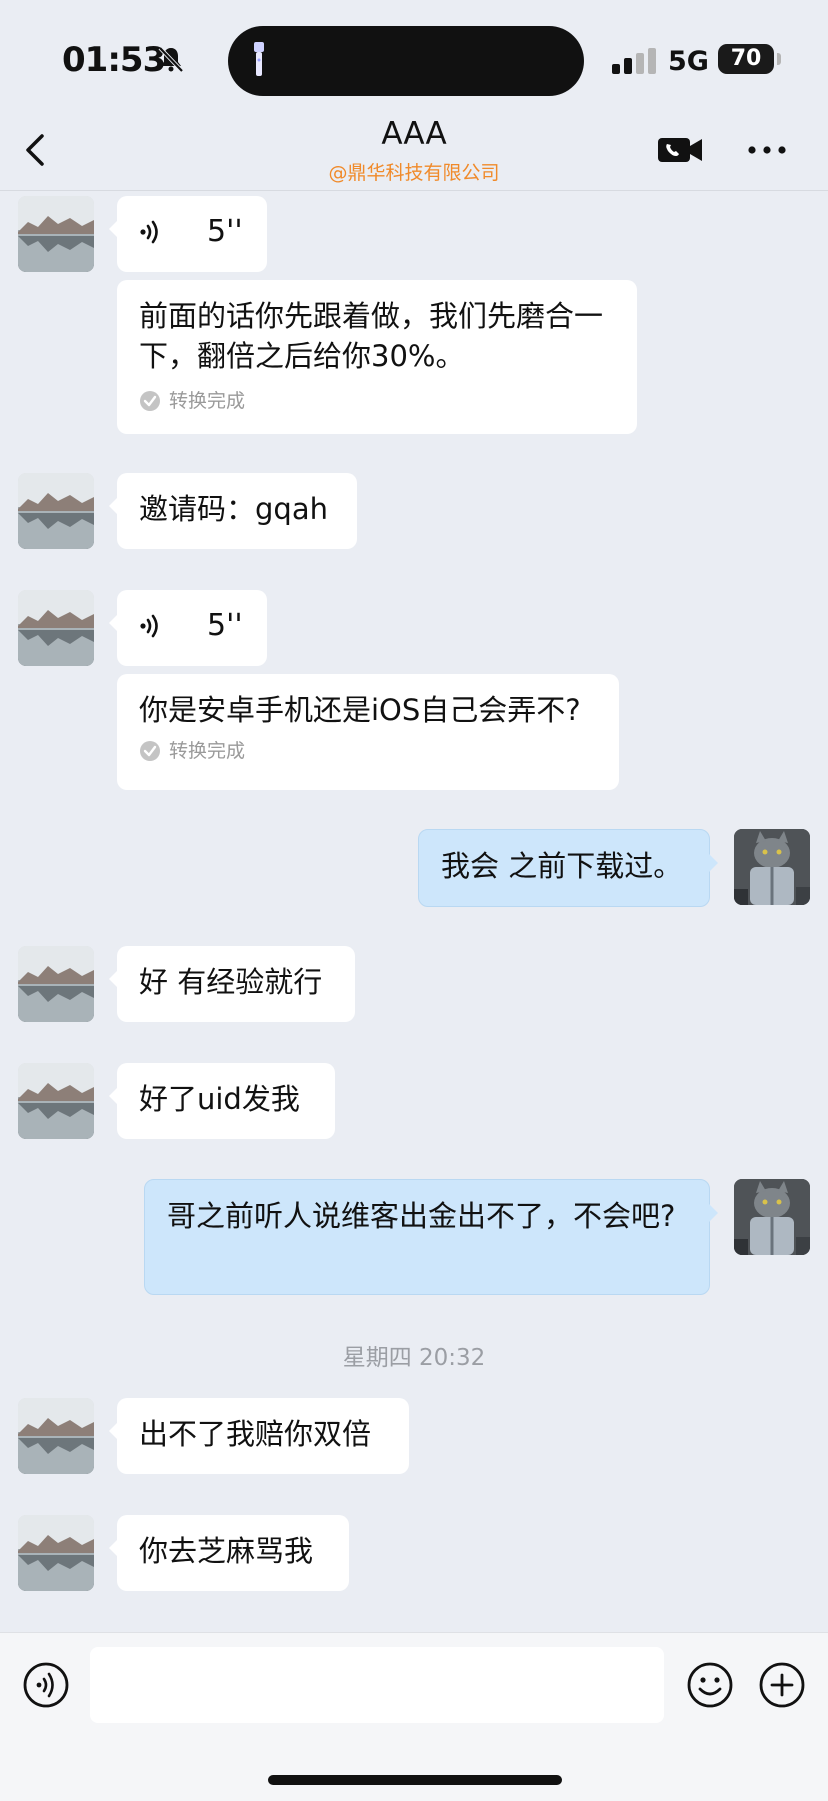 This screenshot has width=828, height=1801. Describe the element at coordinates (360, 710) in the screenshot. I see `transcript-text: 你是安卓手机还是iOS自己会弄不?` at that location.